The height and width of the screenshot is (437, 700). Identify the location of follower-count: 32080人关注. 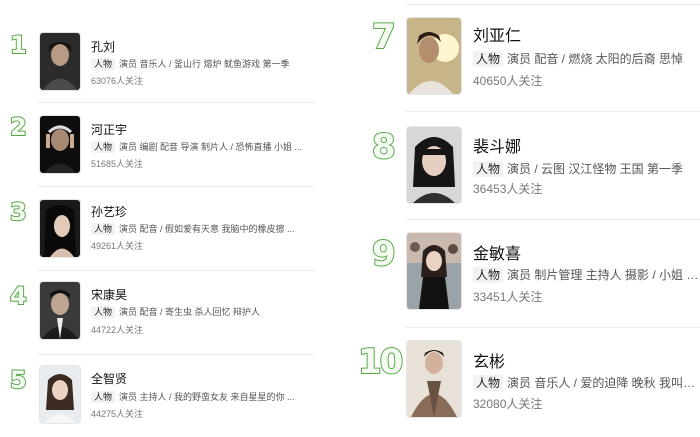
(508, 404).